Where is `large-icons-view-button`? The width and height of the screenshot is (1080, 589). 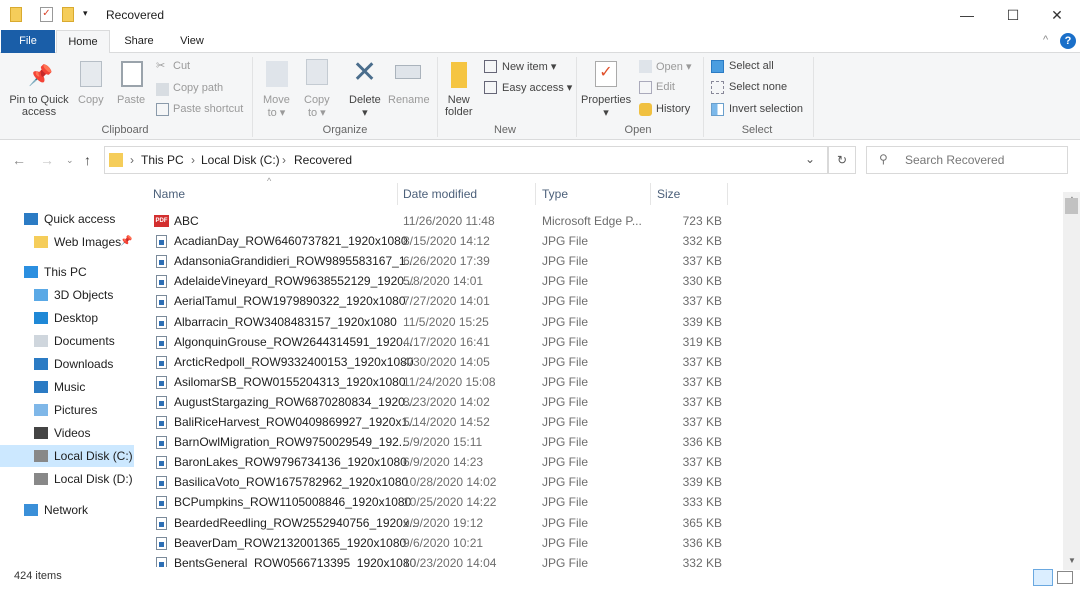 large-icons-view-button is located at coordinates (1065, 577).